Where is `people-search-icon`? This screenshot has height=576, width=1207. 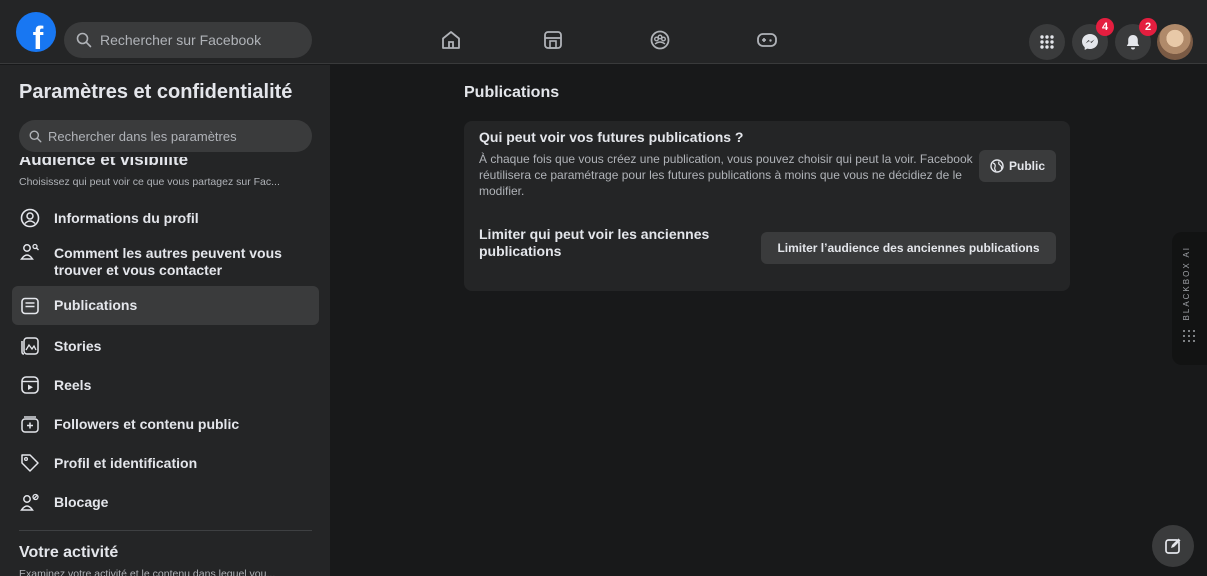
people-search-icon is located at coordinates (30, 252).